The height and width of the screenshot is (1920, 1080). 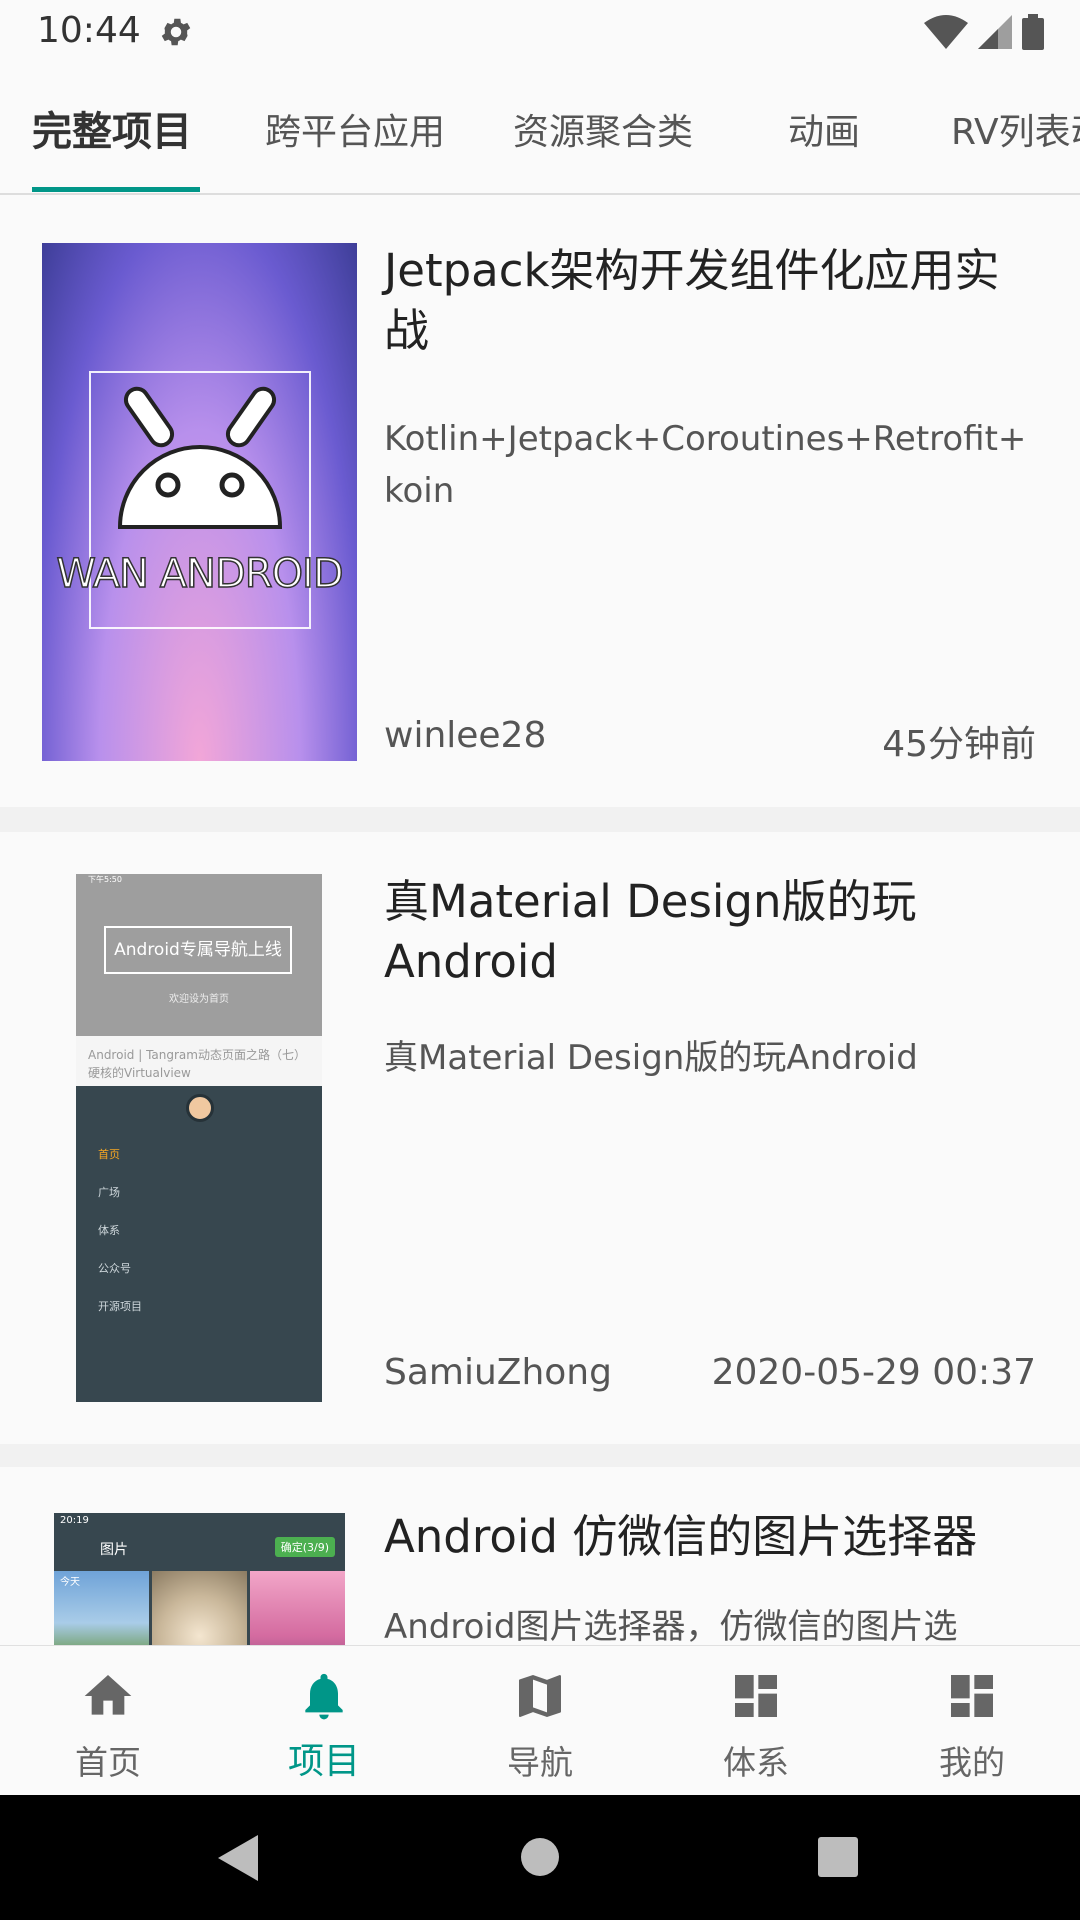 I want to click on thumb-menu-item: 开源项目, so click(x=120, y=1306).